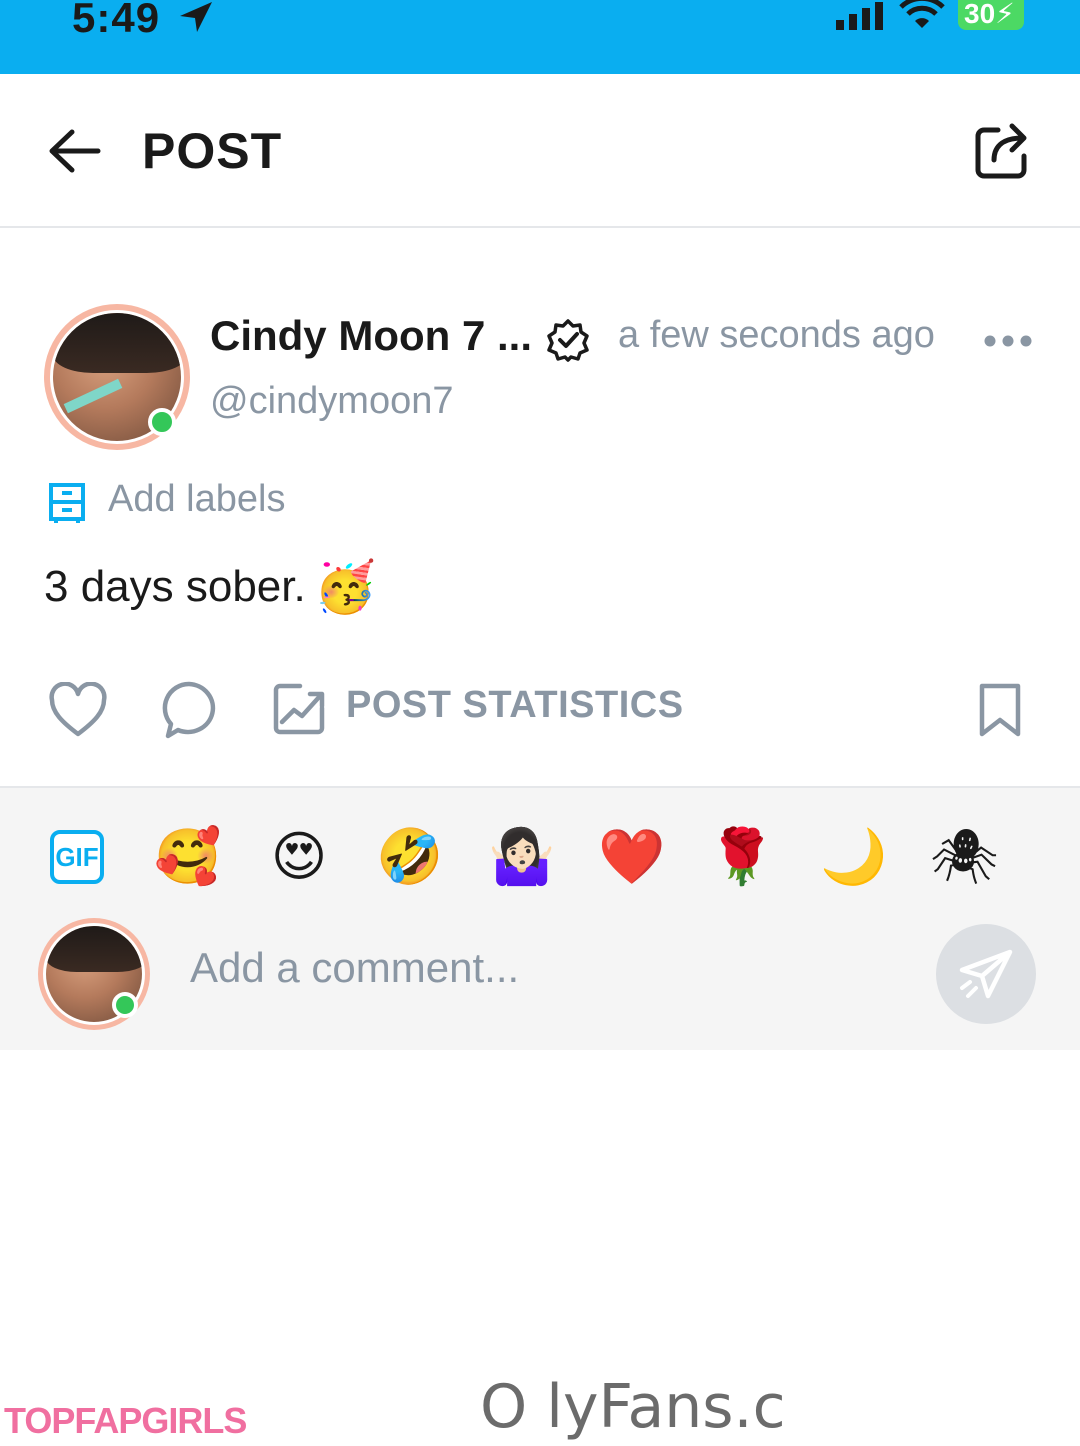 Image resolution: width=1080 pixels, height=1446 pixels. I want to click on verified-badge-icon, so click(568, 340).